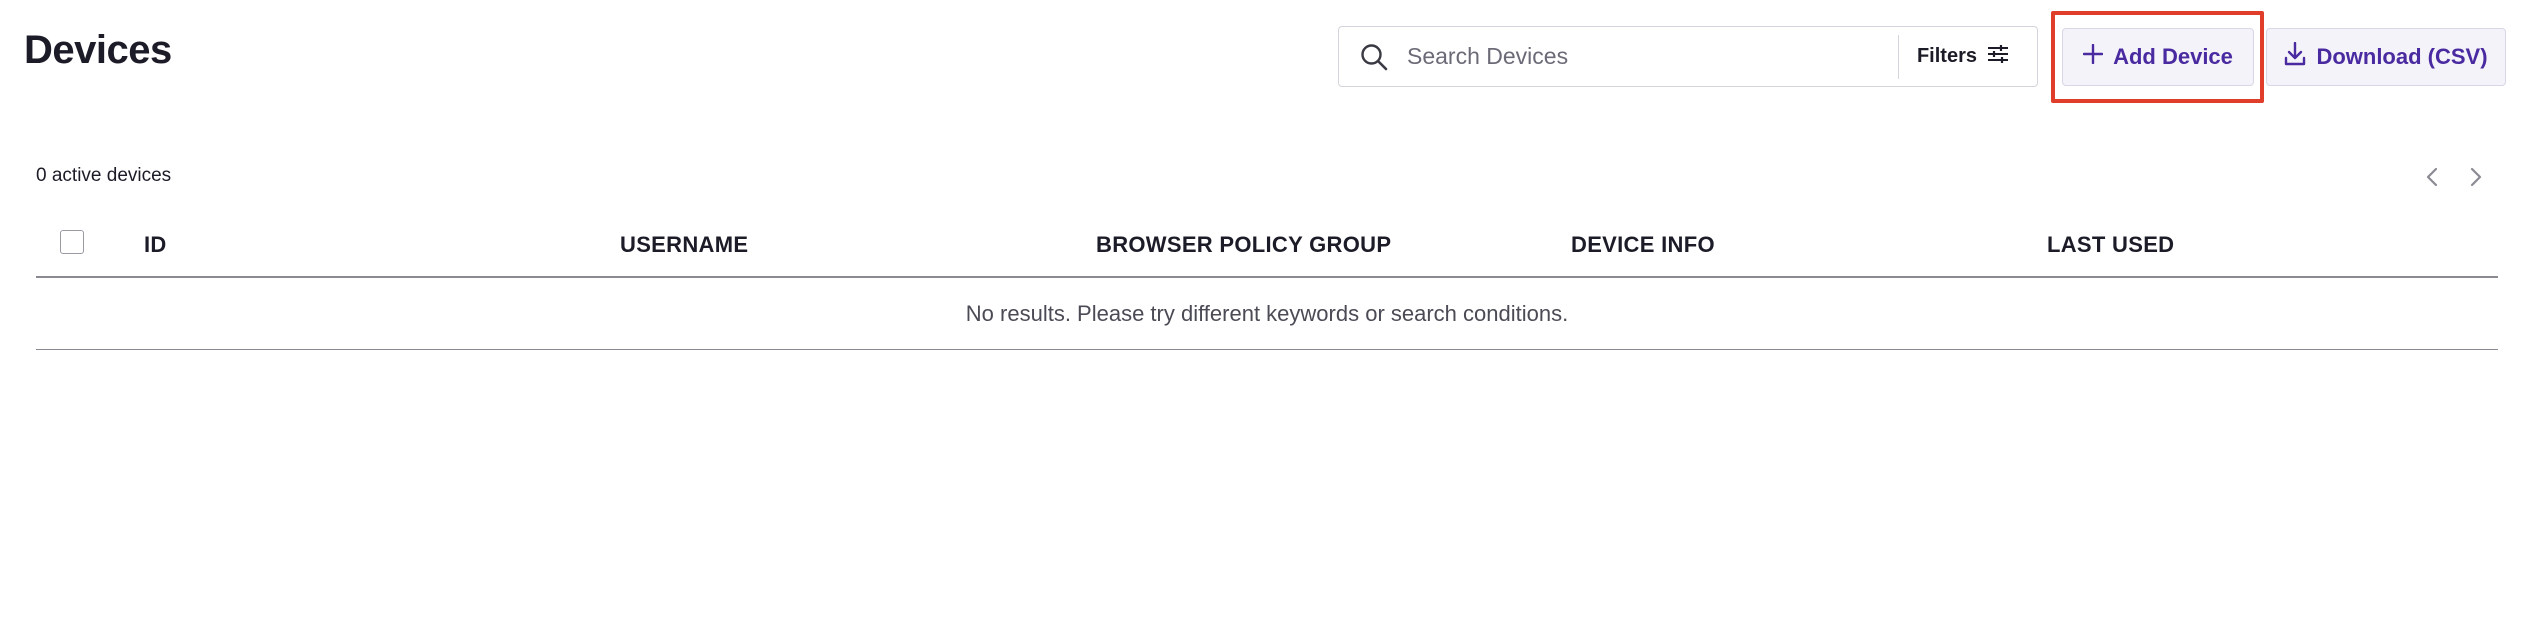 This screenshot has height=644, width=2538. What do you see at coordinates (2476, 177) in the screenshot?
I see `chevron-right-icon` at bounding box center [2476, 177].